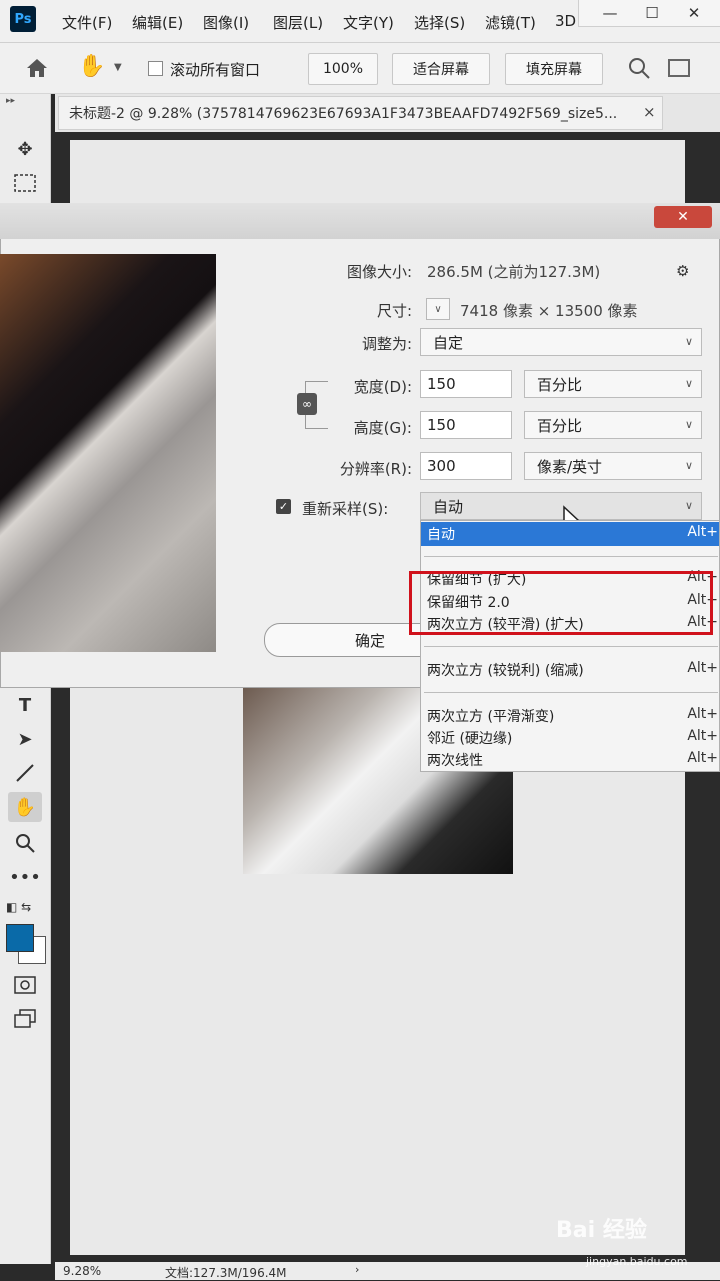 The width and height of the screenshot is (720, 1281). I want to click on menu-file: 文件(F), so click(87, 22).